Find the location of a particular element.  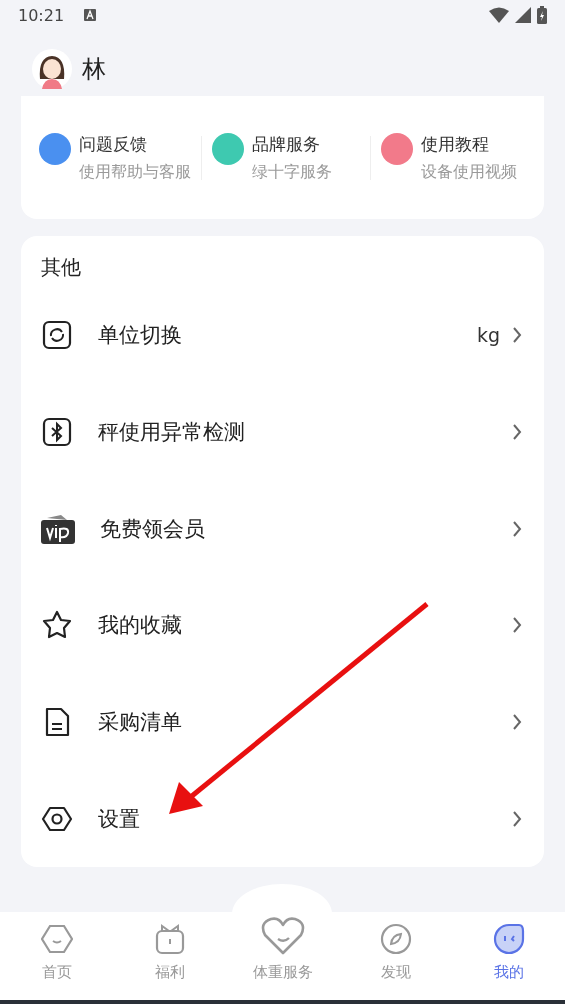

service-title: 使用教程 is located at coordinates (468, 144).